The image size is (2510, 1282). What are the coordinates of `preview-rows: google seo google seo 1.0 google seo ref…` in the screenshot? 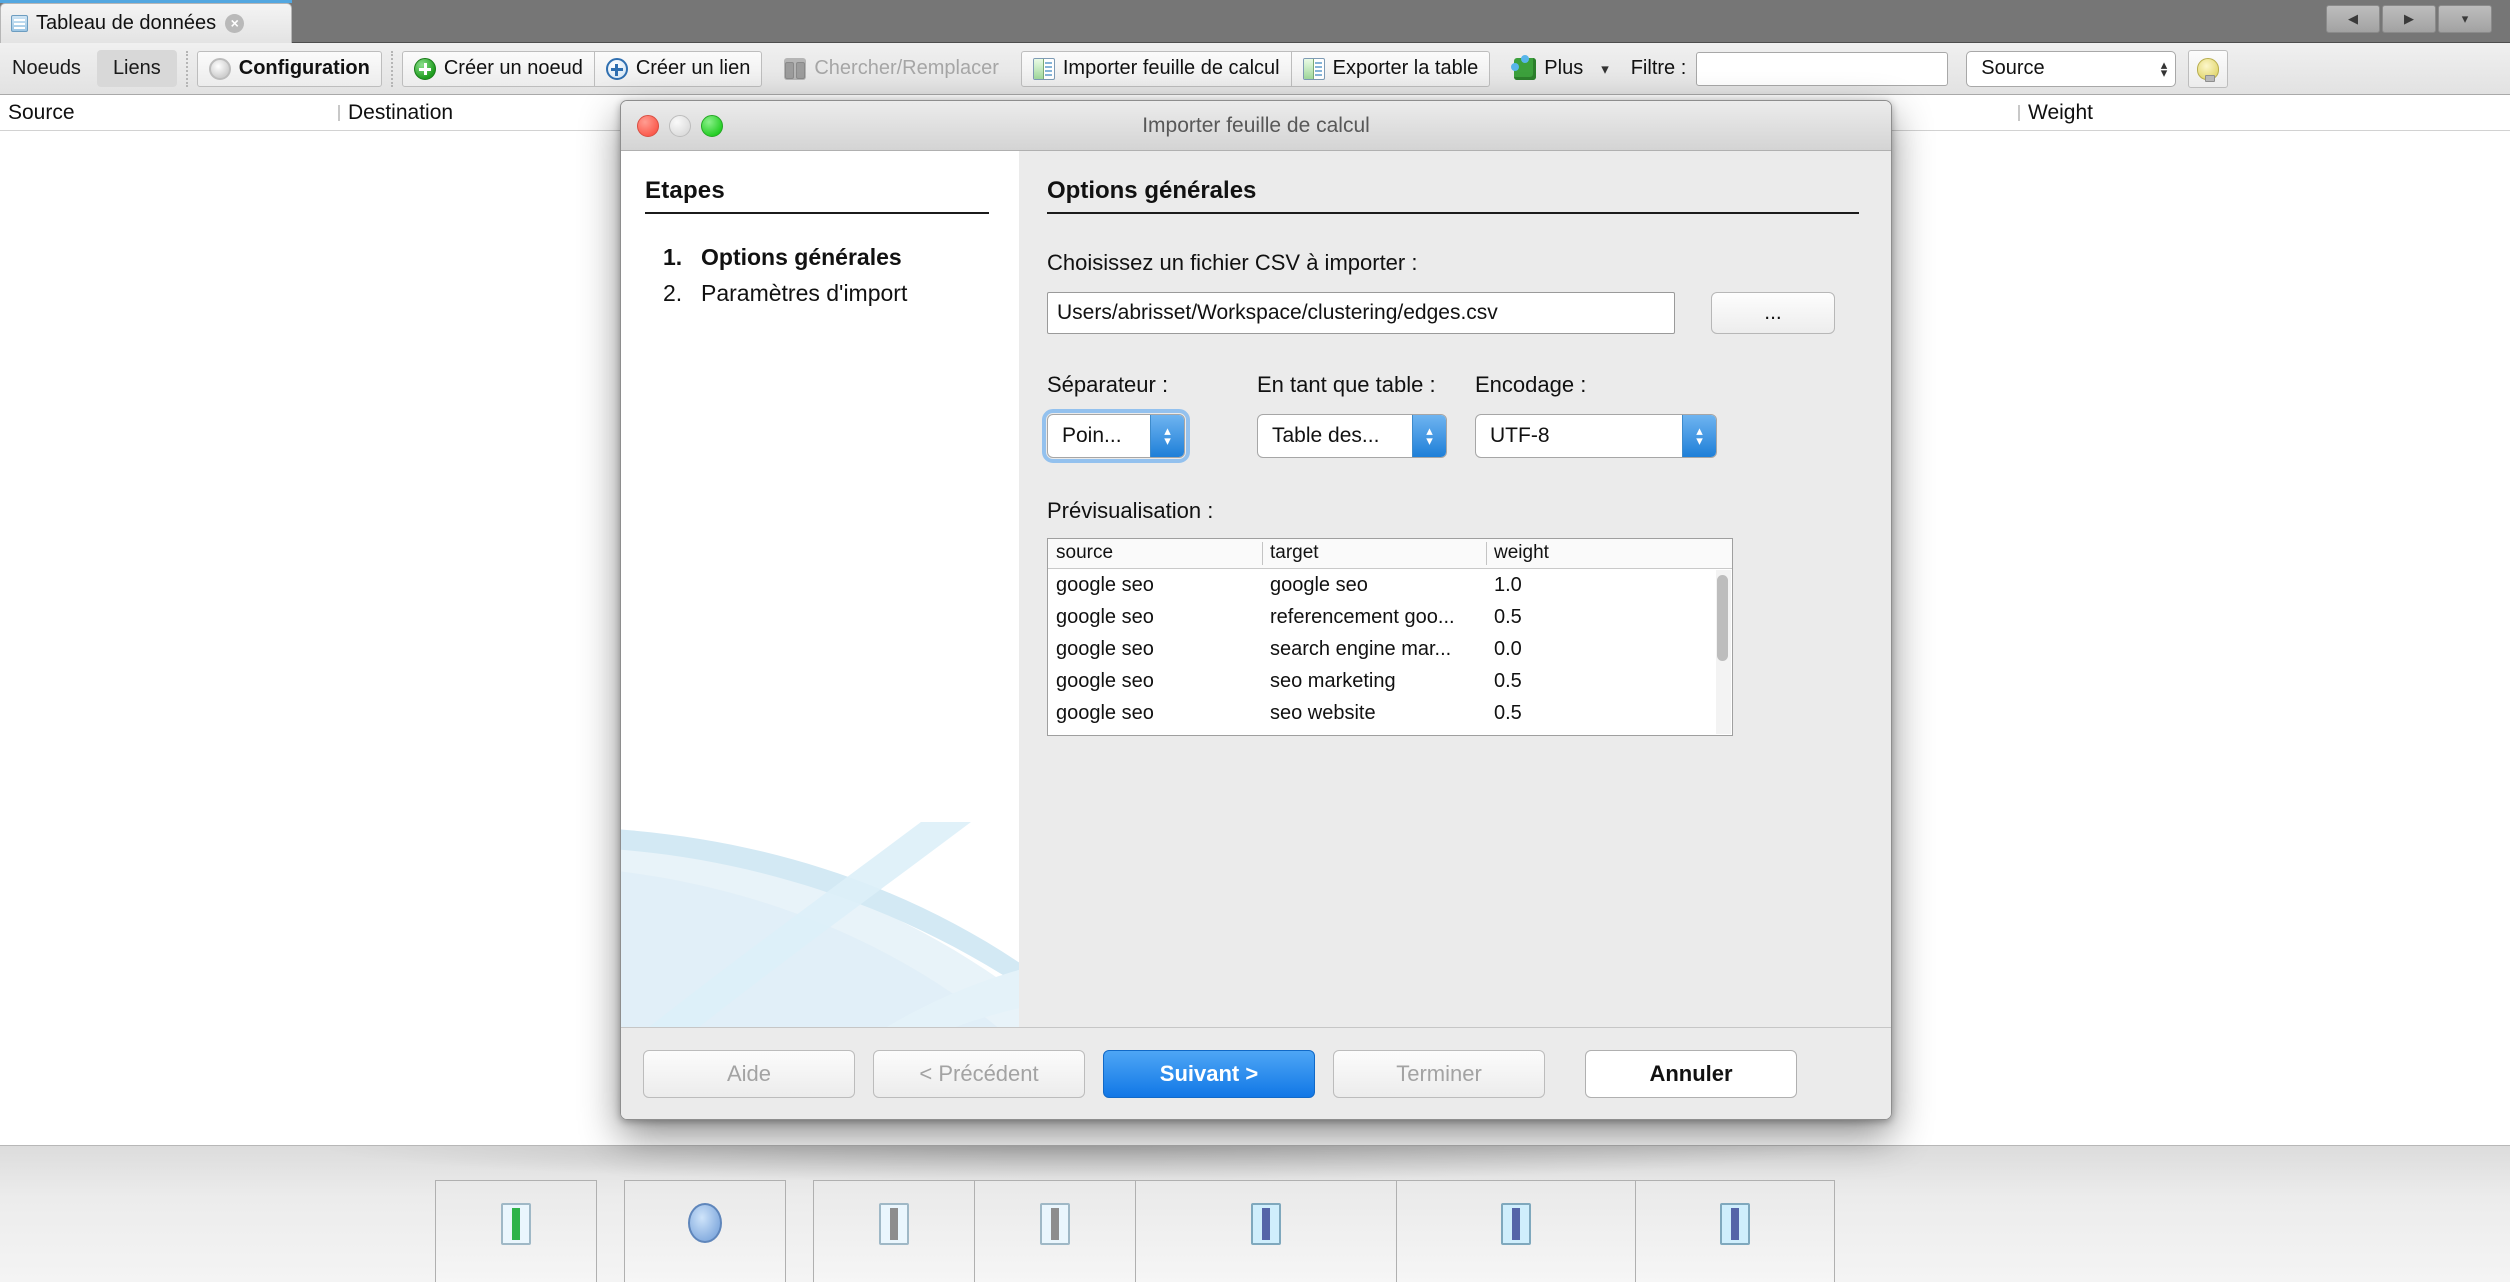 It's located at (1390, 652).